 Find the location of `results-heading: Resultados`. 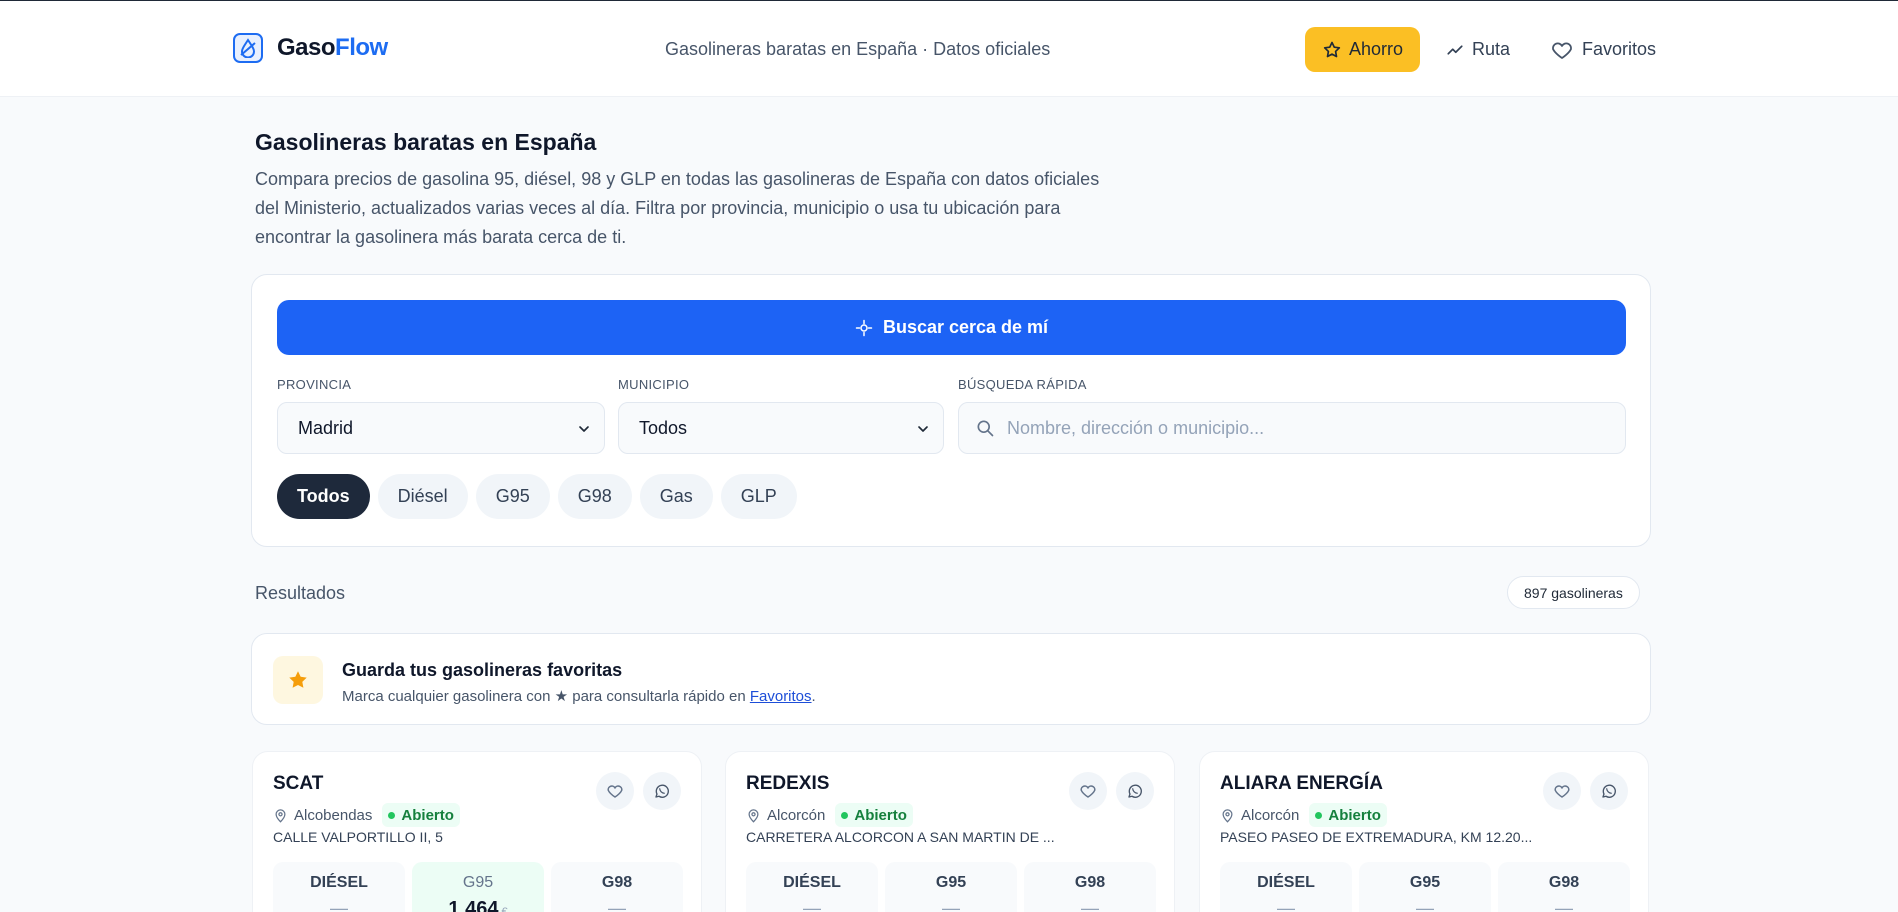

results-heading: Resultados is located at coordinates (300, 593).